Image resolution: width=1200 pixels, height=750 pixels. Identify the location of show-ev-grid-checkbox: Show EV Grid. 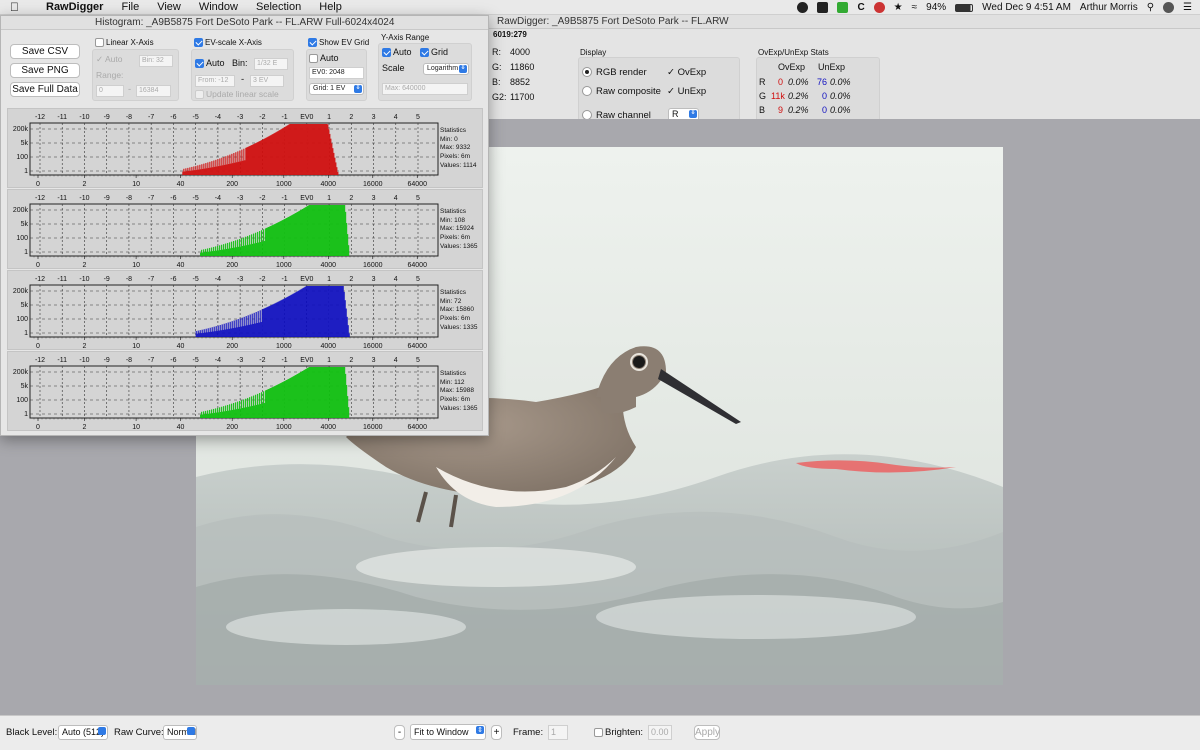
(338, 43).